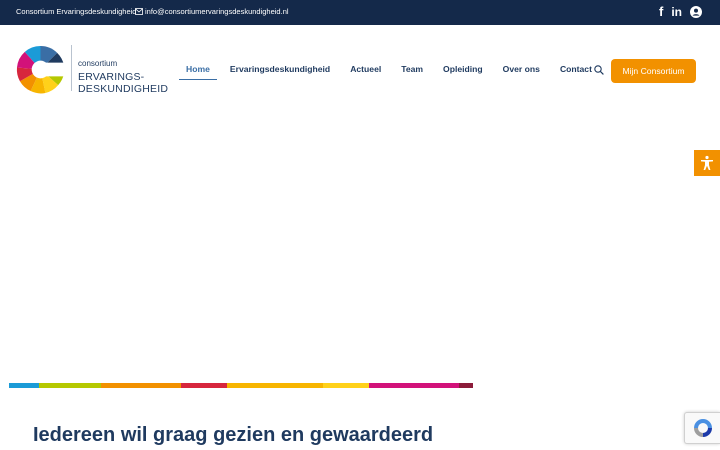 The image size is (720, 450). I want to click on nav-home: Home, so click(198, 72).